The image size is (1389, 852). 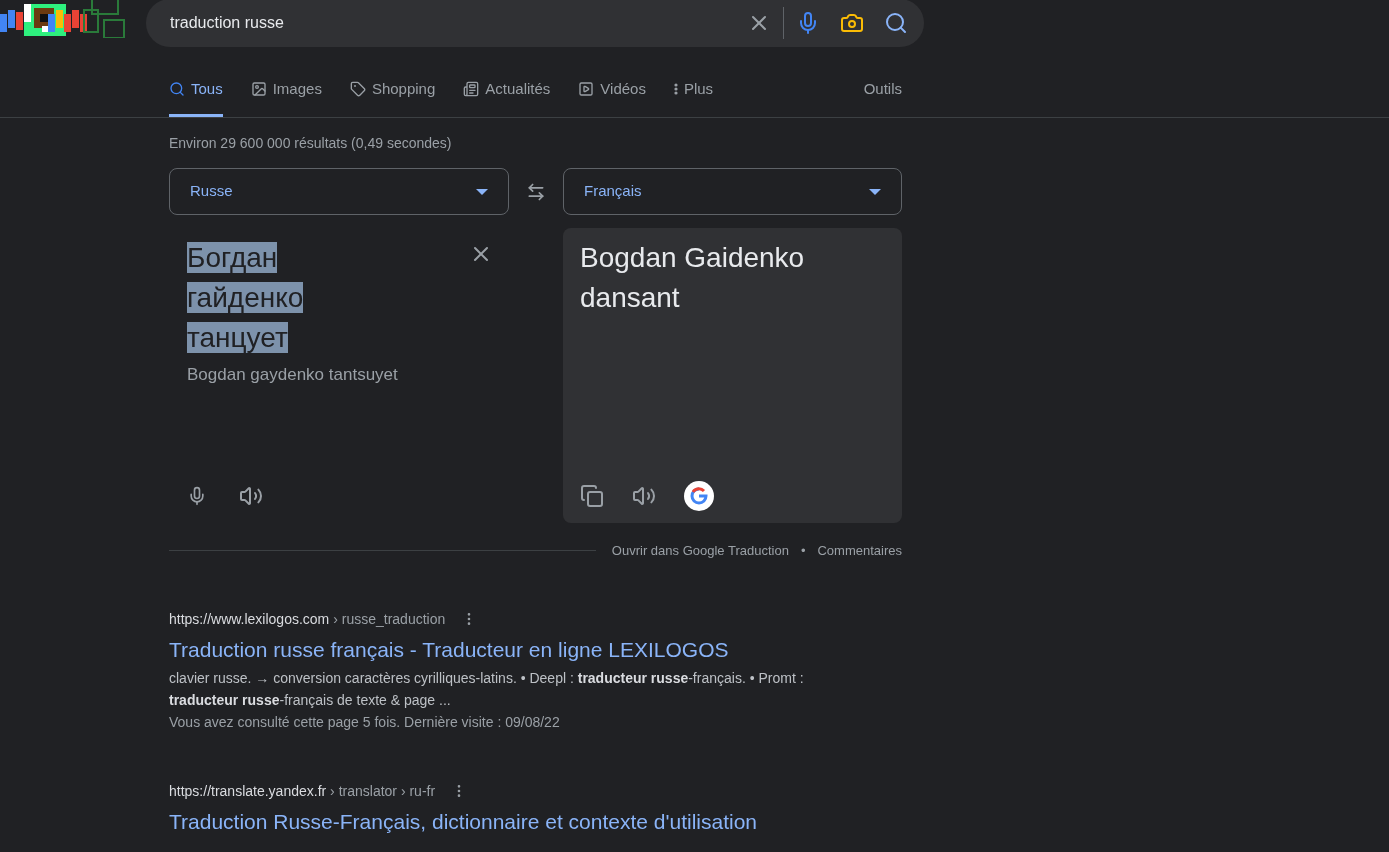 What do you see at coordinates (286, 97) in the screenshot?
I see `search-tab: Images` at bounding box center [286, 97].